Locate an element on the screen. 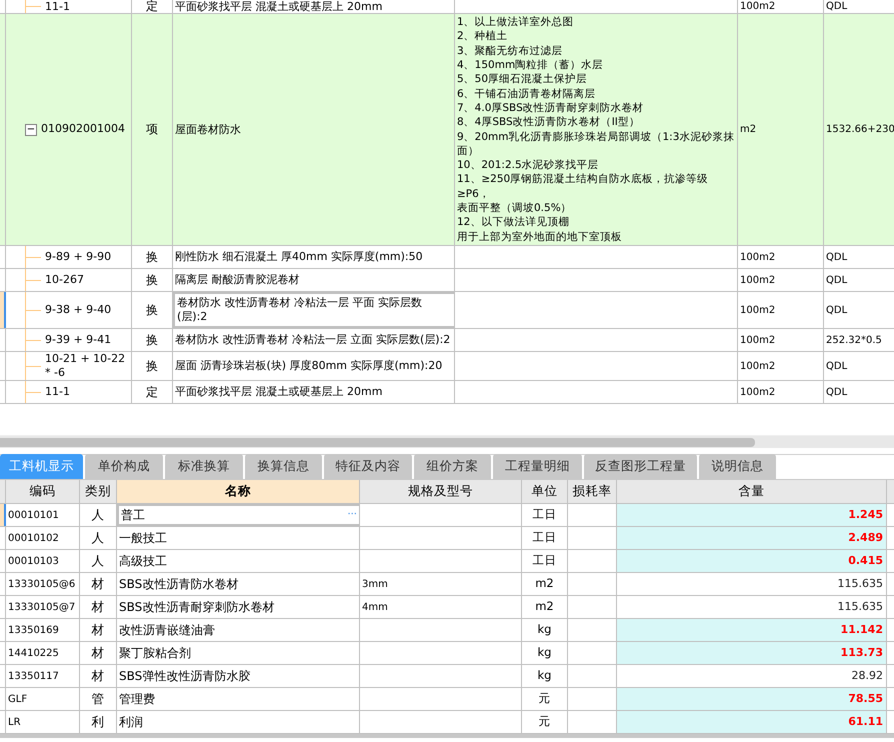 This screenshot has width=894, height=742. category-cell: 利 is located at coordinates (98, 722).